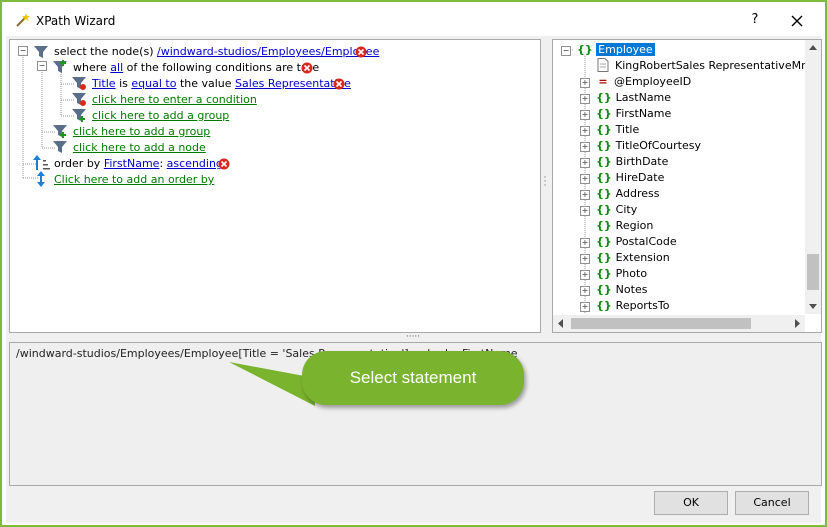 The image size is (827, 527). Describe the element at coordinates (123, 83) in the screenshot. I see `condition-is: is` at that location.